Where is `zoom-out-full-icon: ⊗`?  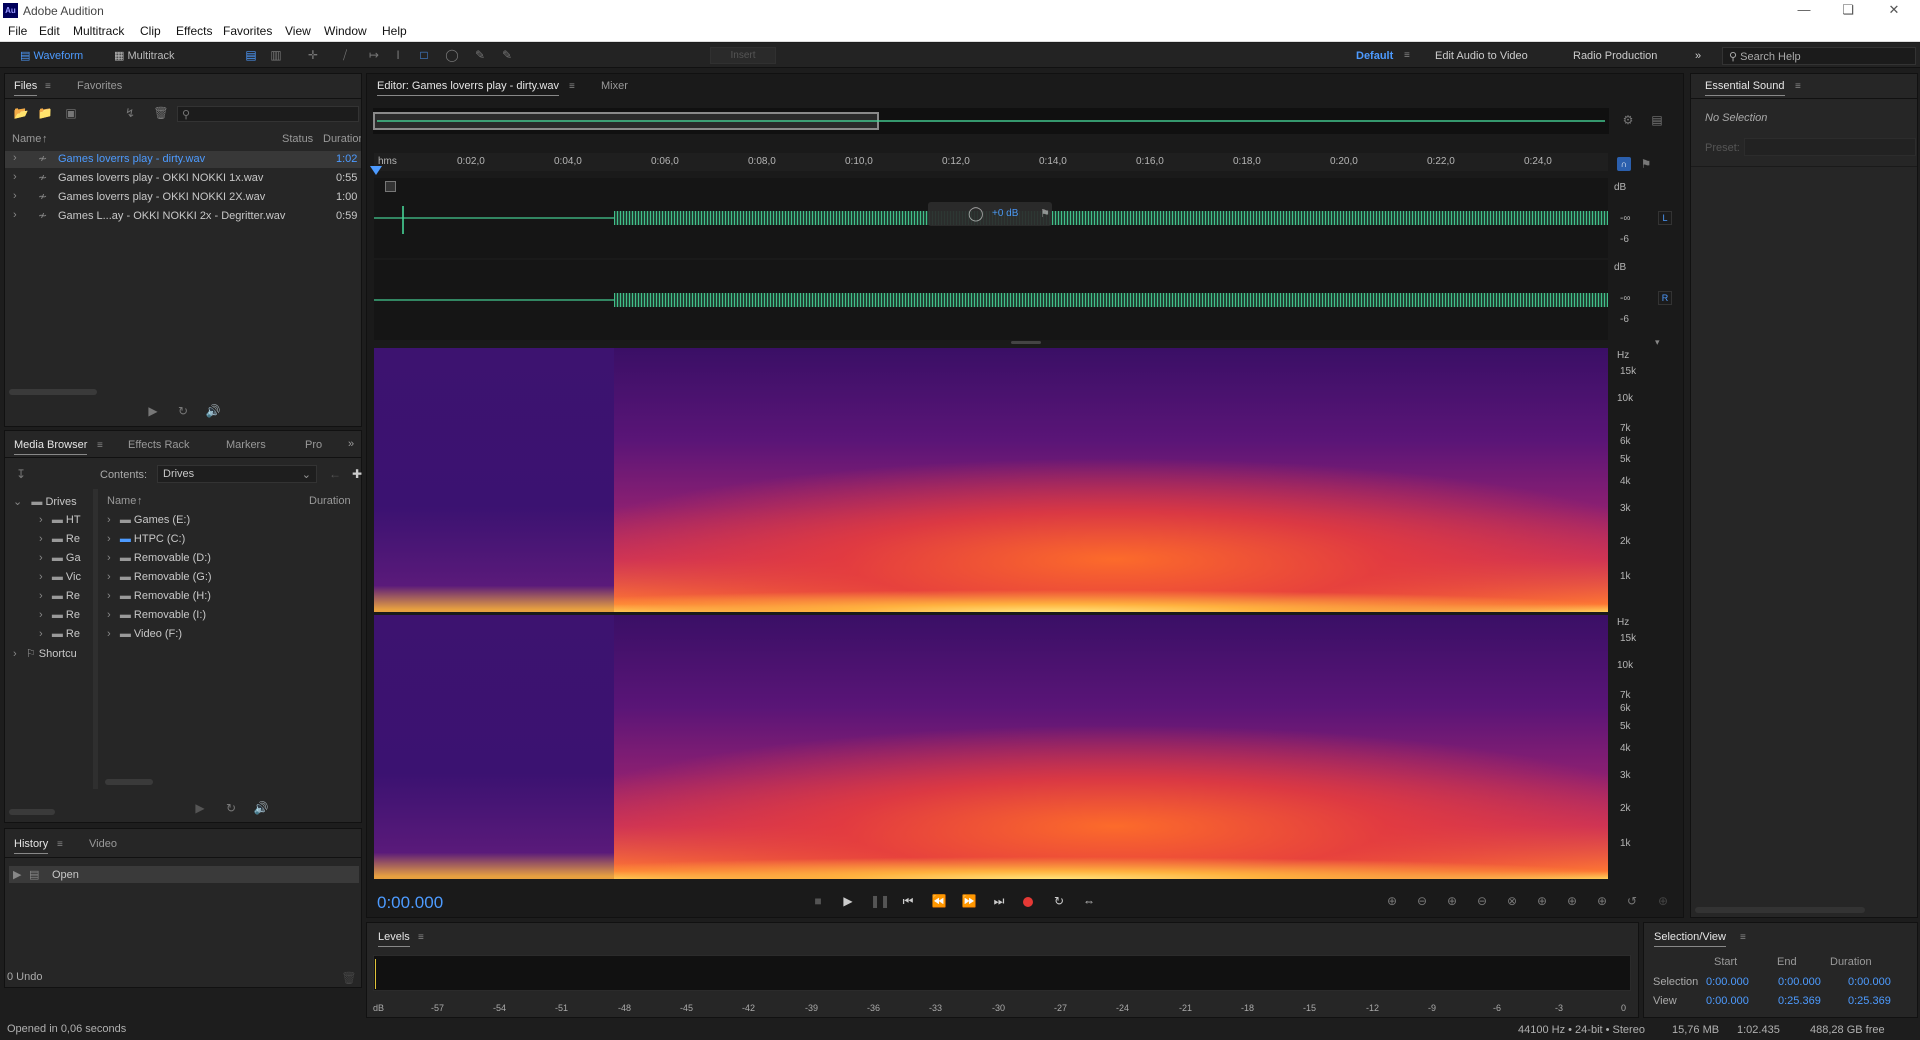
zoom-out-full-icon: ⊗ is located at coordinates (1512, 901).